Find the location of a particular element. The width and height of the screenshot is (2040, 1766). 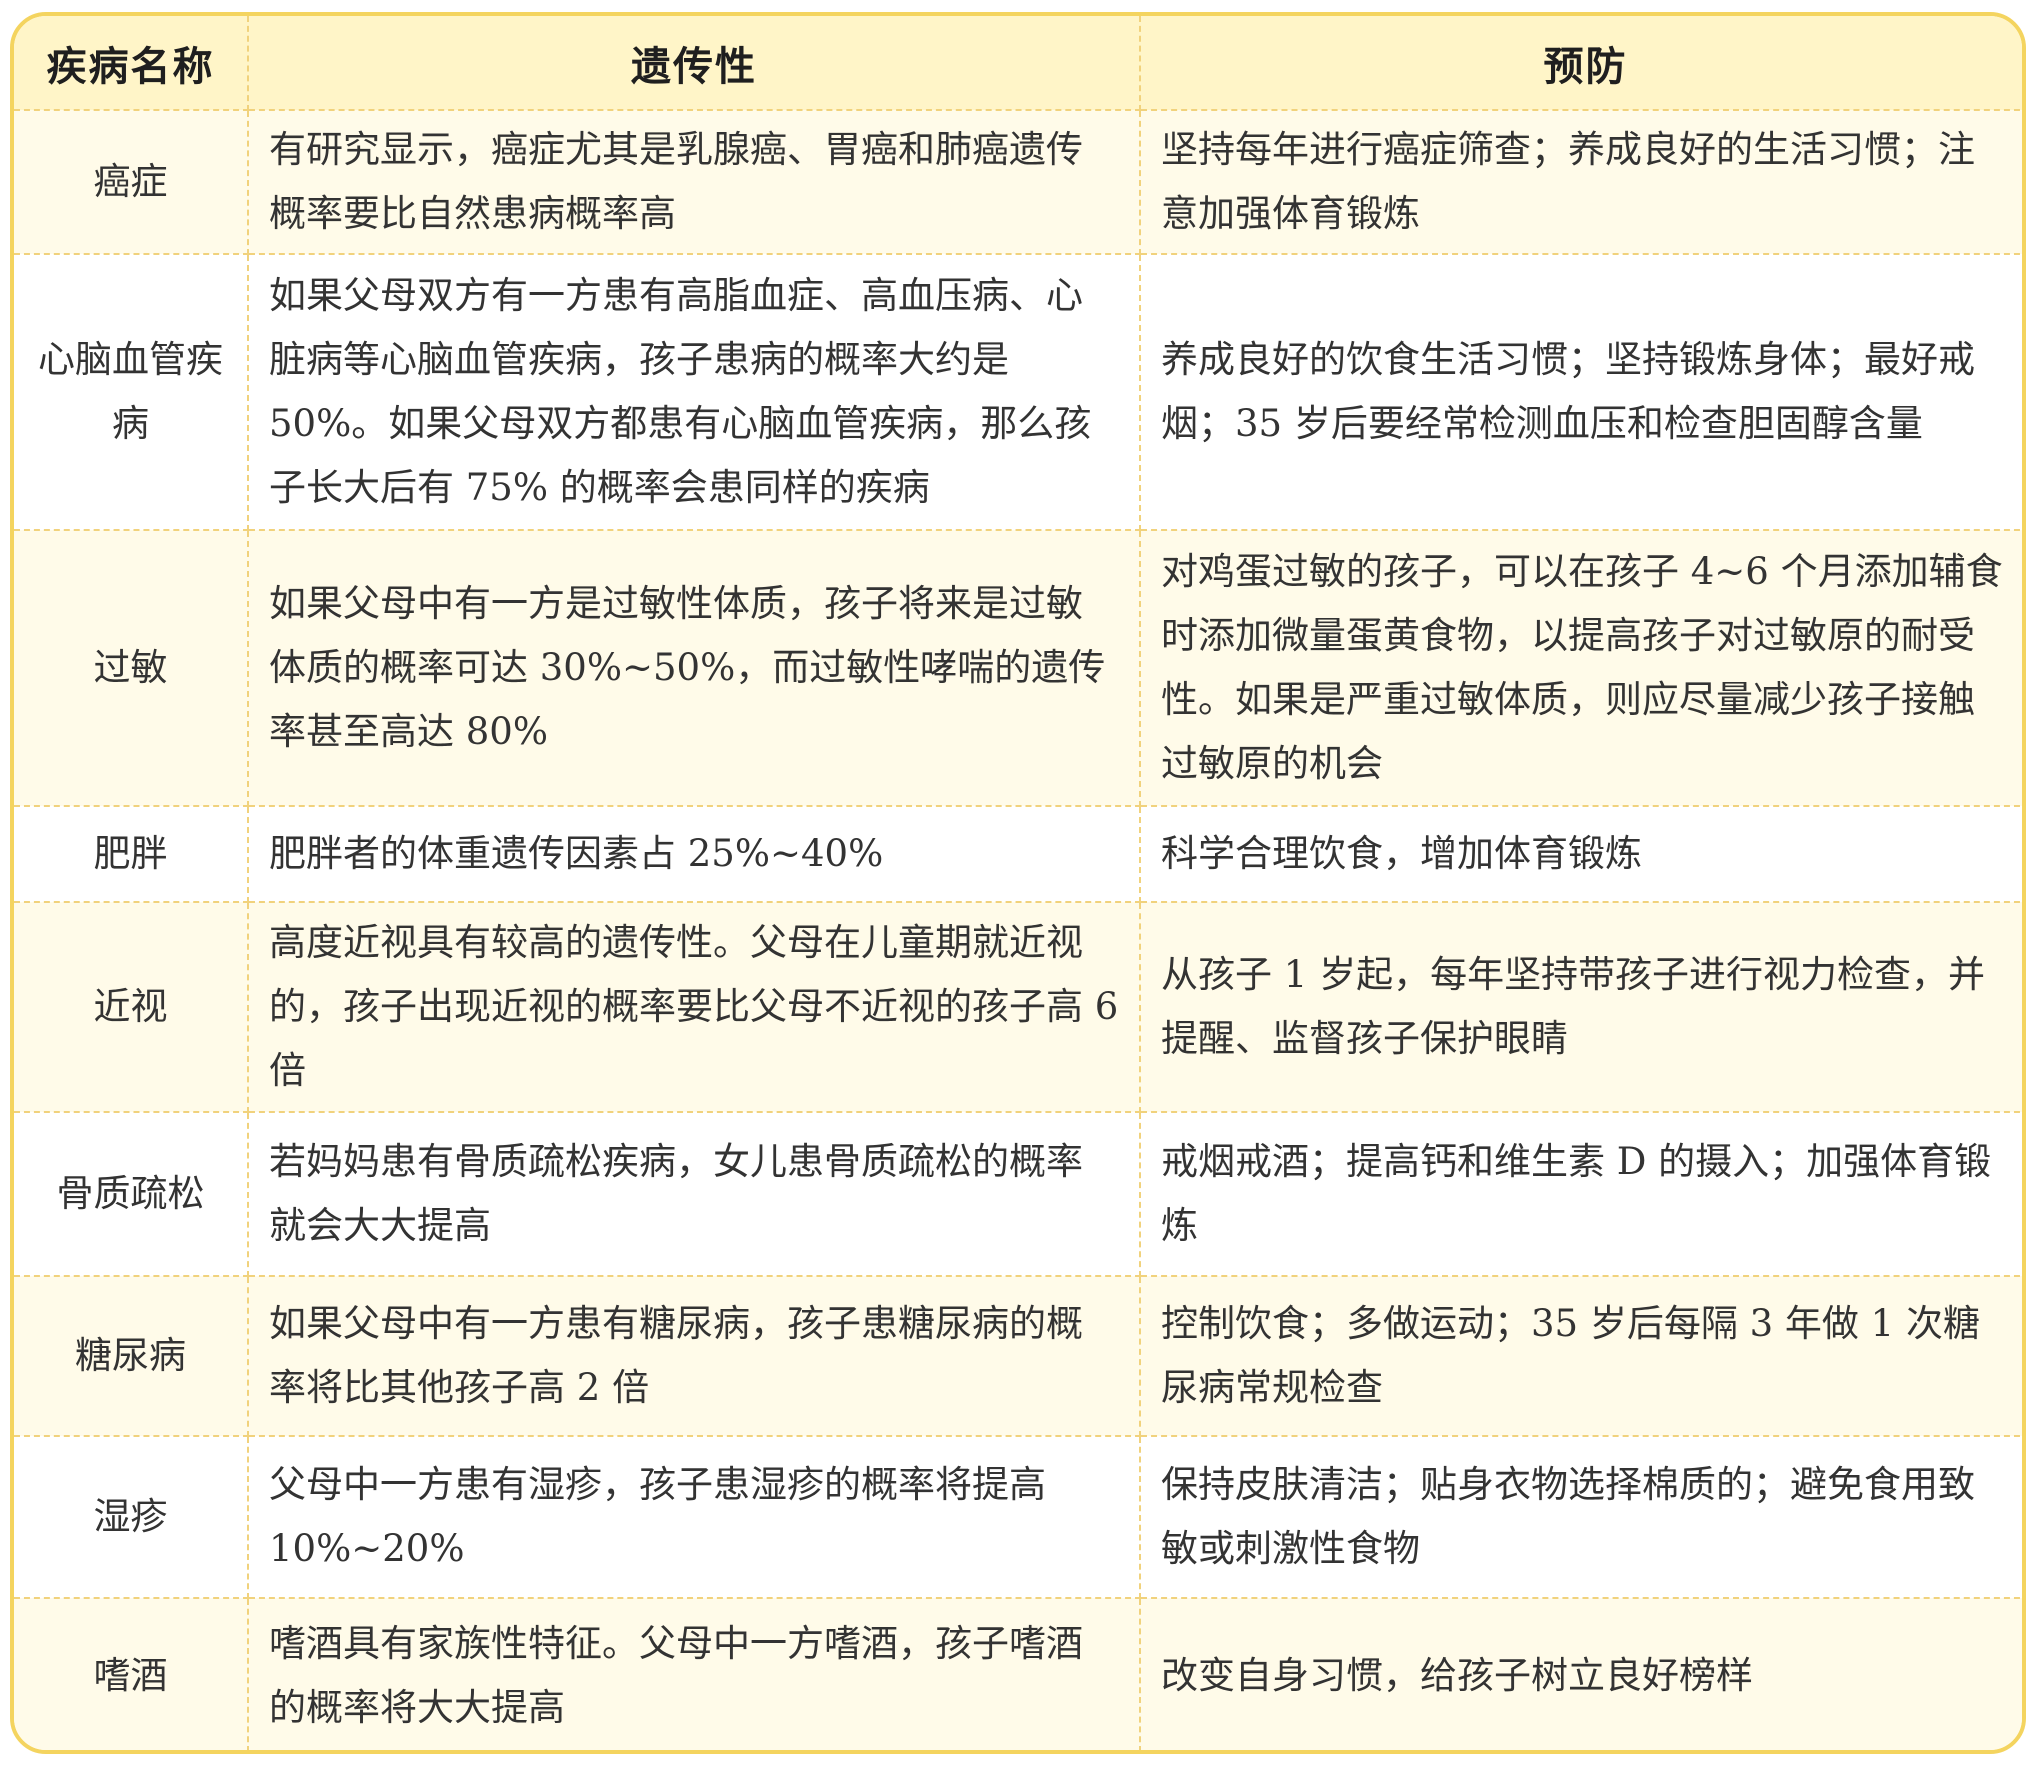

table-header-row: 疾病名称 遗传性 预防 is located at coordinates (1018, 63).